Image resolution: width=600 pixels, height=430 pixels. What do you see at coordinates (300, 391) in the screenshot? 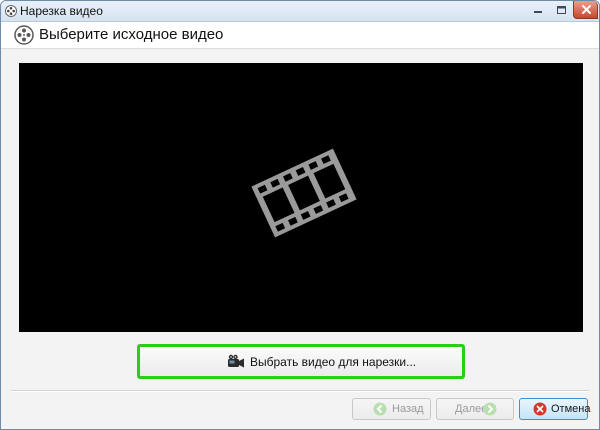
I see `footer-divider` at bounding box center [300, 391].